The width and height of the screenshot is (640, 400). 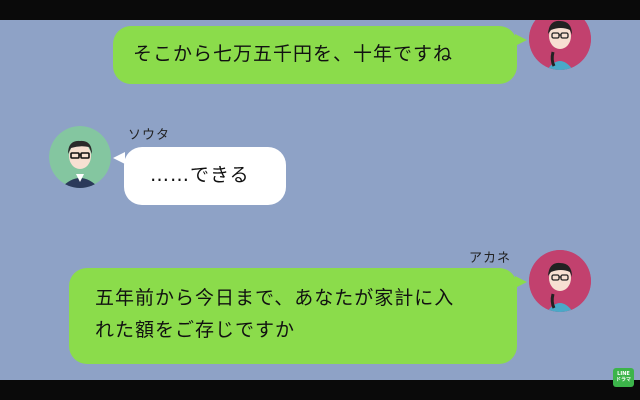 I want to click on message-text-3-line2: れた額をご存じですか, so click(x=195, y=330).